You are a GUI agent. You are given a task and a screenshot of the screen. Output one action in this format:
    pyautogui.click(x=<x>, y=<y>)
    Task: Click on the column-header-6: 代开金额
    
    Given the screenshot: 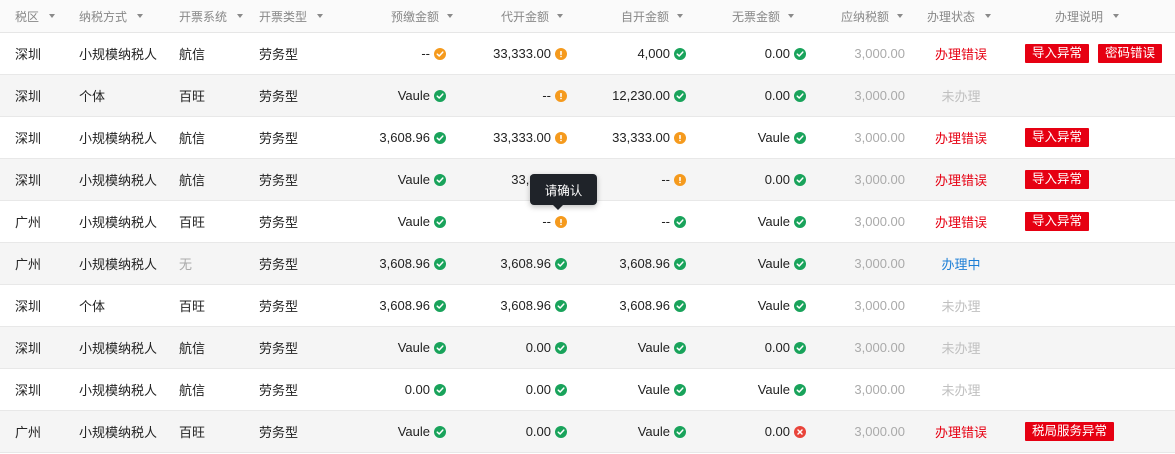 What is the action you would take?
    pyautogui.click(x=532, y=16)
    